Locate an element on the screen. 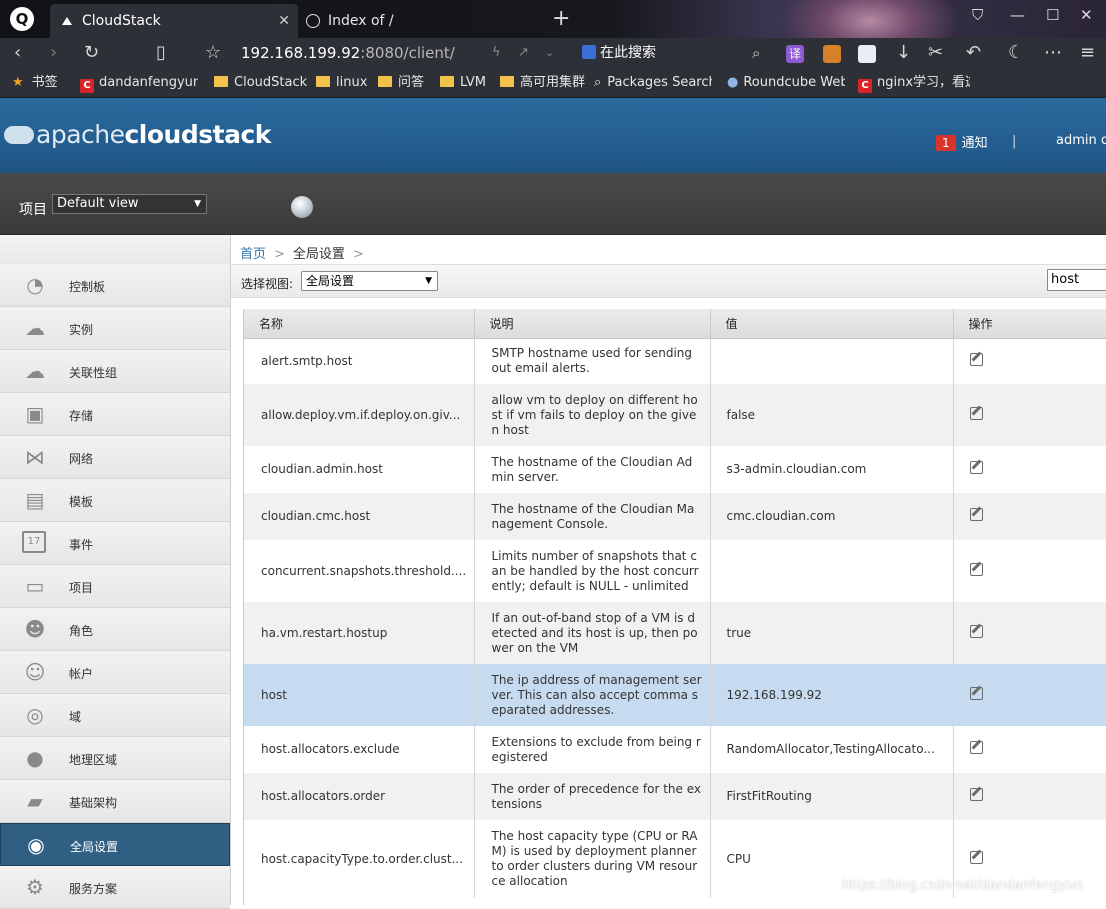 Image resolution: width=1106 pixels, height=909 pixels. tab-cloudstack: CloudStack ✕ is located at coordinates (174, 21).